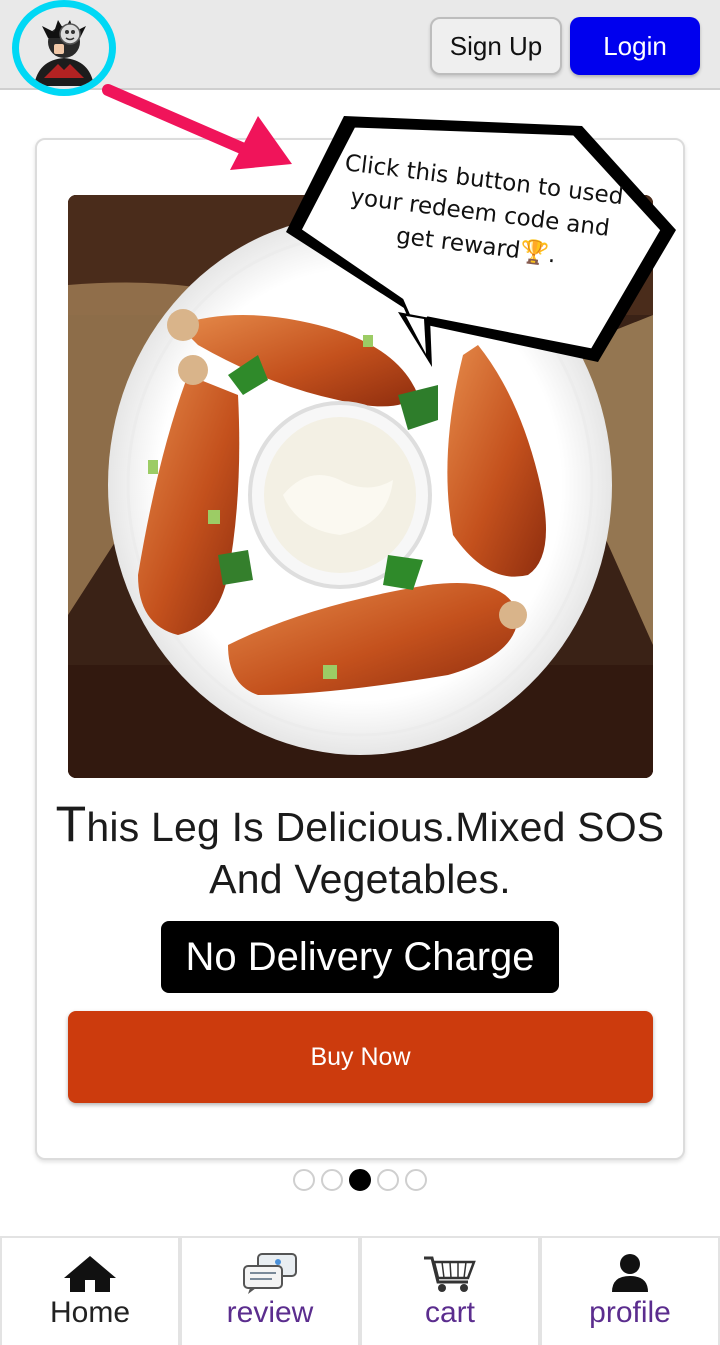  What do you see at coordinates (360, 957) in the screenshot?
I see `delivery-badge: No Delivery Charge` at bounding box center [360, 957].